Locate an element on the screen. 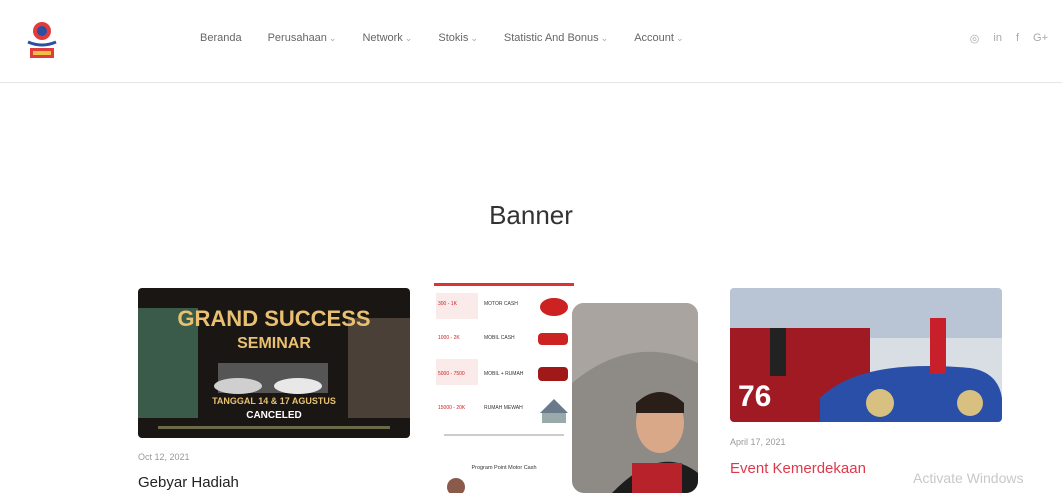 The height and width of the screenshot is (498, 1062). company-logo is located at coordinates (42, 40).